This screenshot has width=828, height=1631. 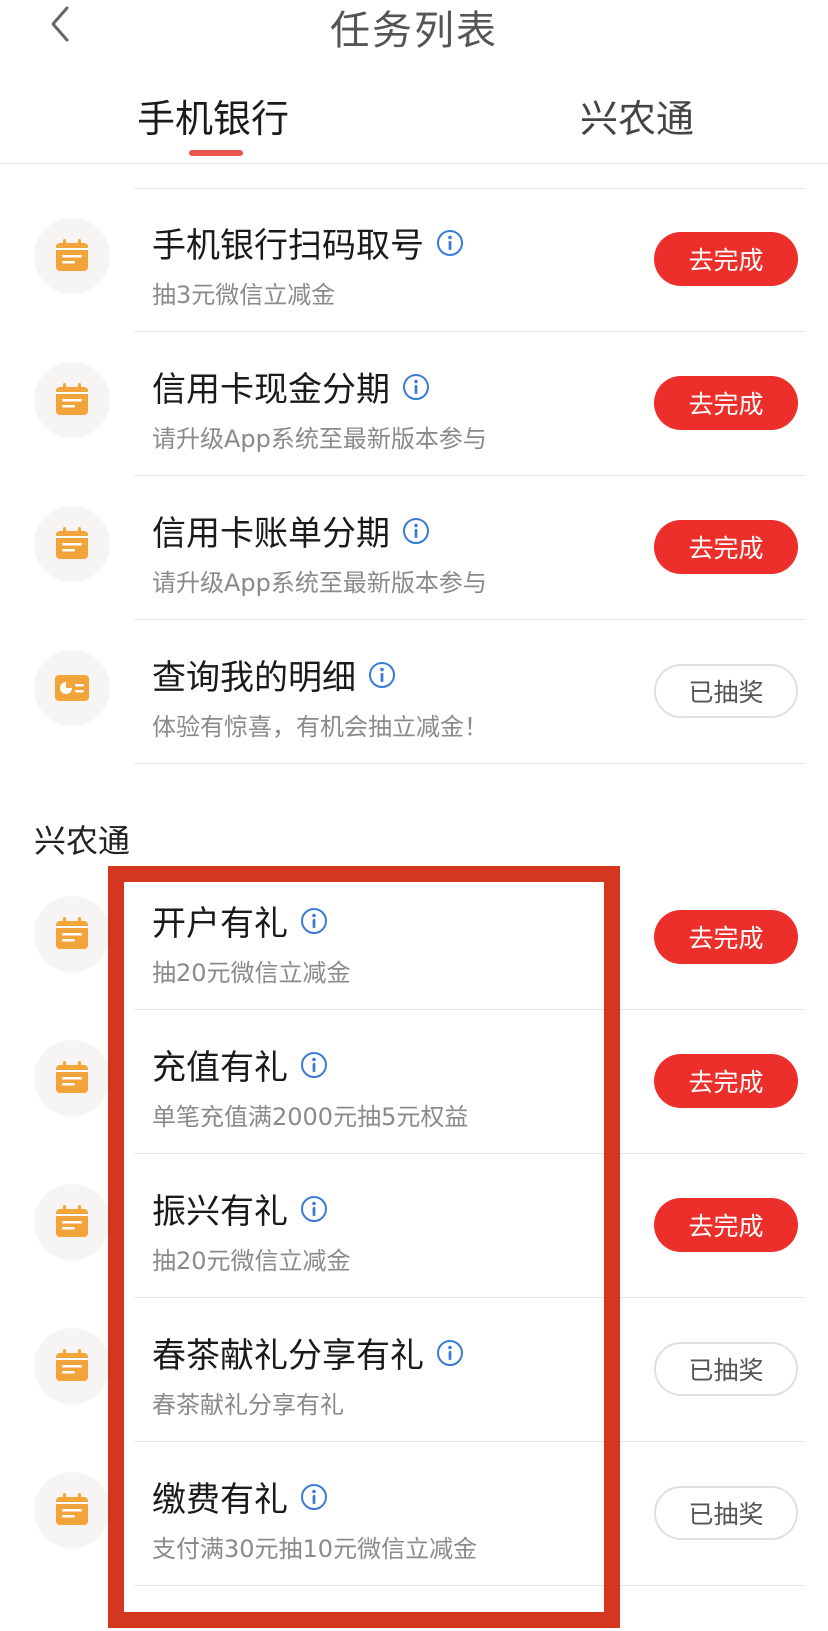 I want to click on task-row: 信用卡现金分期 请升级App系统至最新版本参与 去完成, so click(x=414, y=404).